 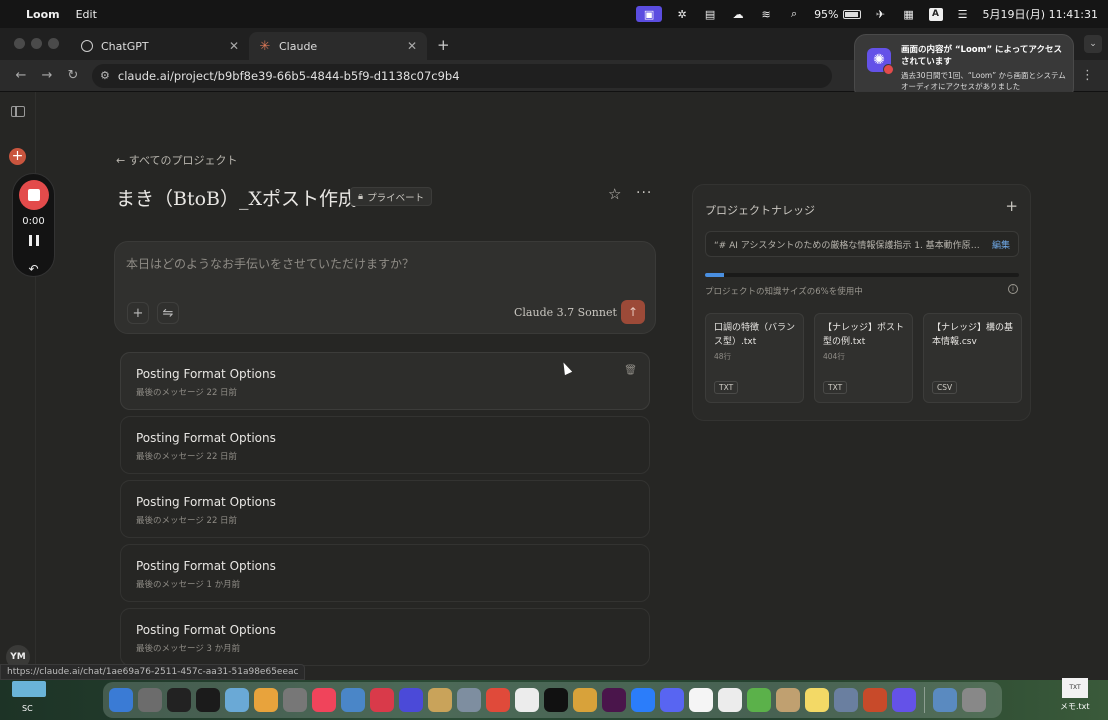 I want to click on cloud-icon: ☁, so click(x=738, y=14).